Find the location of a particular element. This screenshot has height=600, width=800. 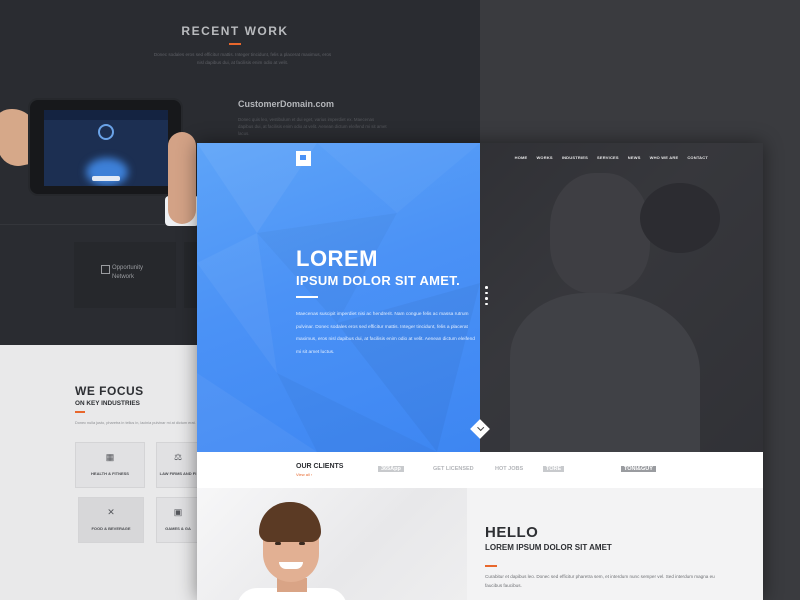

nav-item-news: NEWS is located at coordinates (634, 157).